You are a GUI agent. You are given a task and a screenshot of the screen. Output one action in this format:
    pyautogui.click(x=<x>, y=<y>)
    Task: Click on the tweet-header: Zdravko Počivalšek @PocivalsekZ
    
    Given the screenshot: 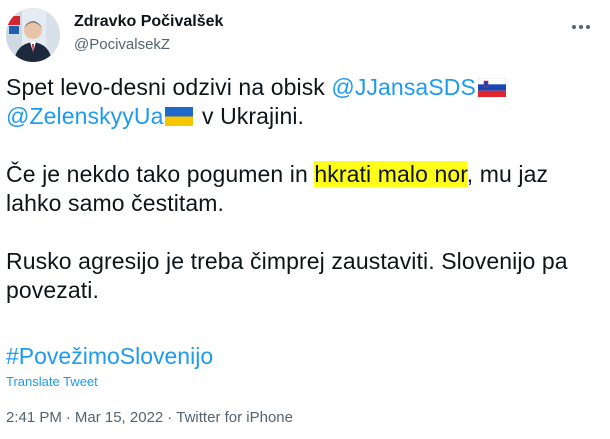 What is the action you would take?
    pyautogui.click(x=305, y=36)
    